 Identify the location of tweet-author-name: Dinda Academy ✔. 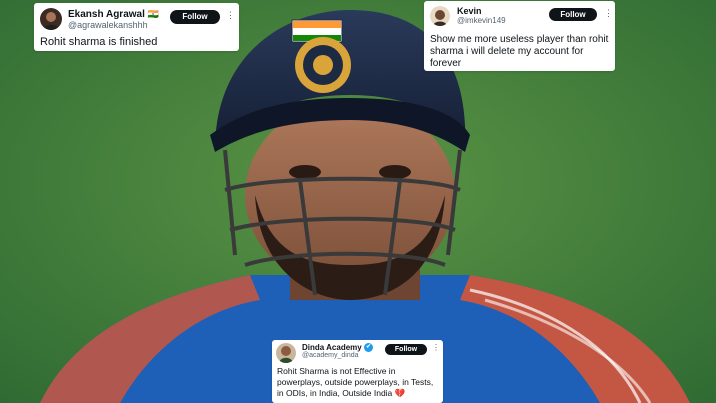
(337, 348).